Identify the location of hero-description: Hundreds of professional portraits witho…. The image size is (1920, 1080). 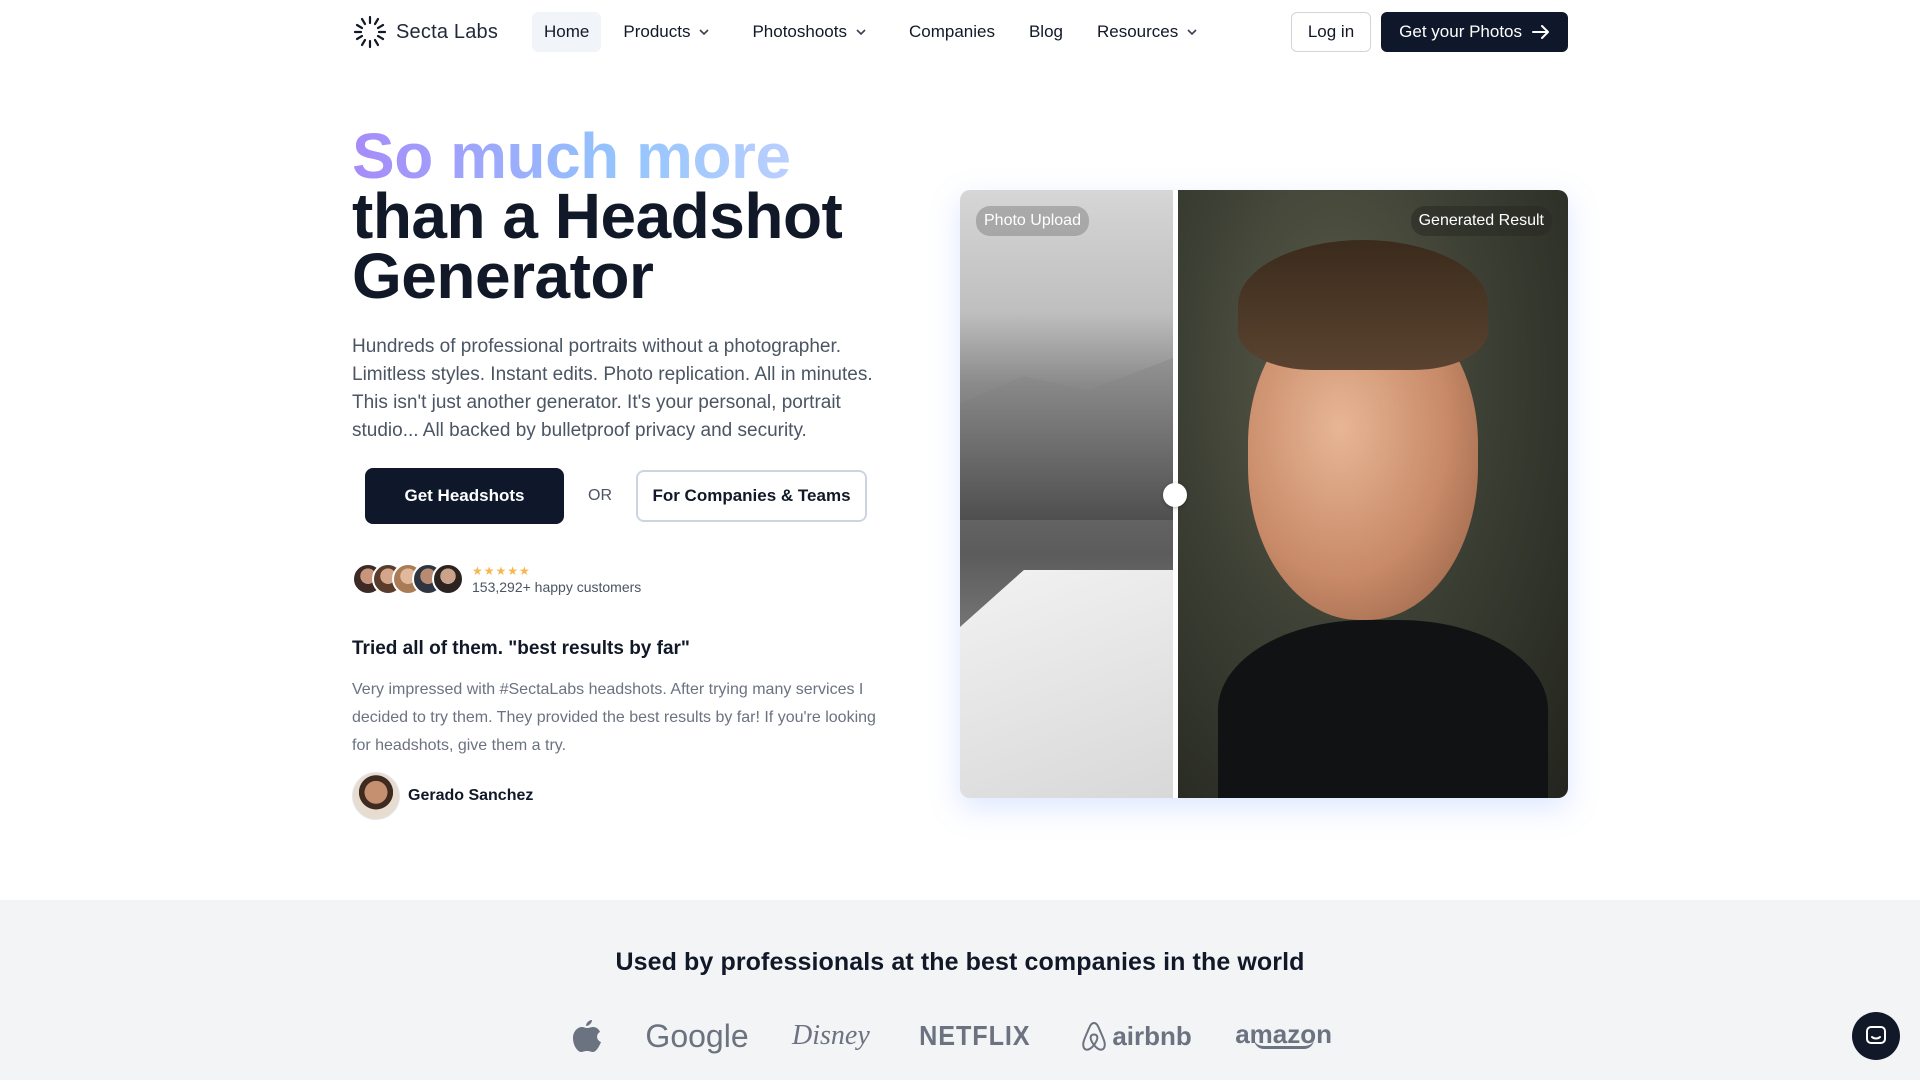
(612, 388).